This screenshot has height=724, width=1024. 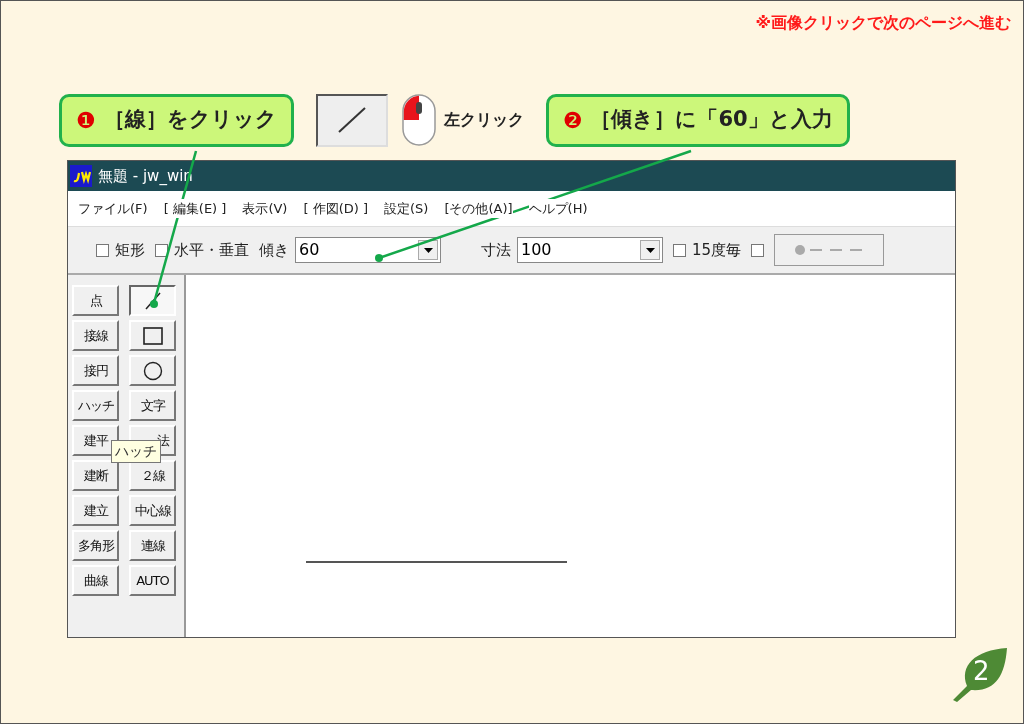 I want to click on step-number: ❶, so click(x=86, y=120).